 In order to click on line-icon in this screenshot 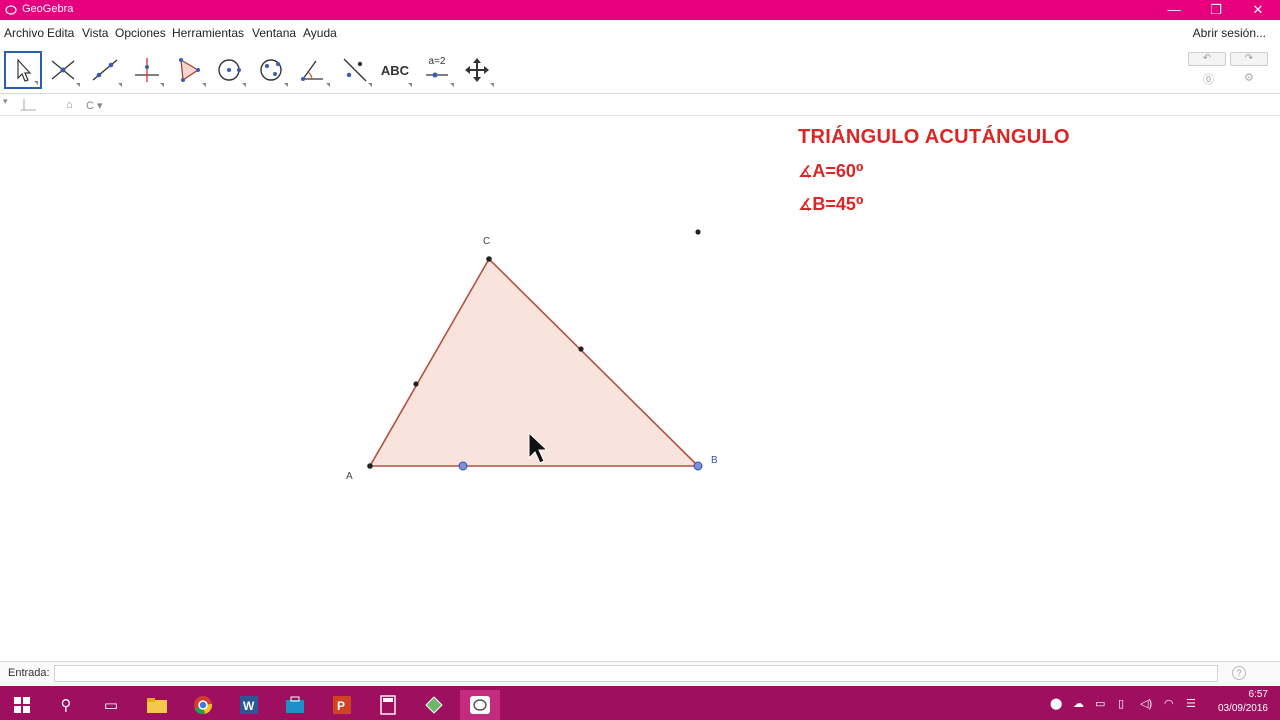, I will do `click(105, 70)`.